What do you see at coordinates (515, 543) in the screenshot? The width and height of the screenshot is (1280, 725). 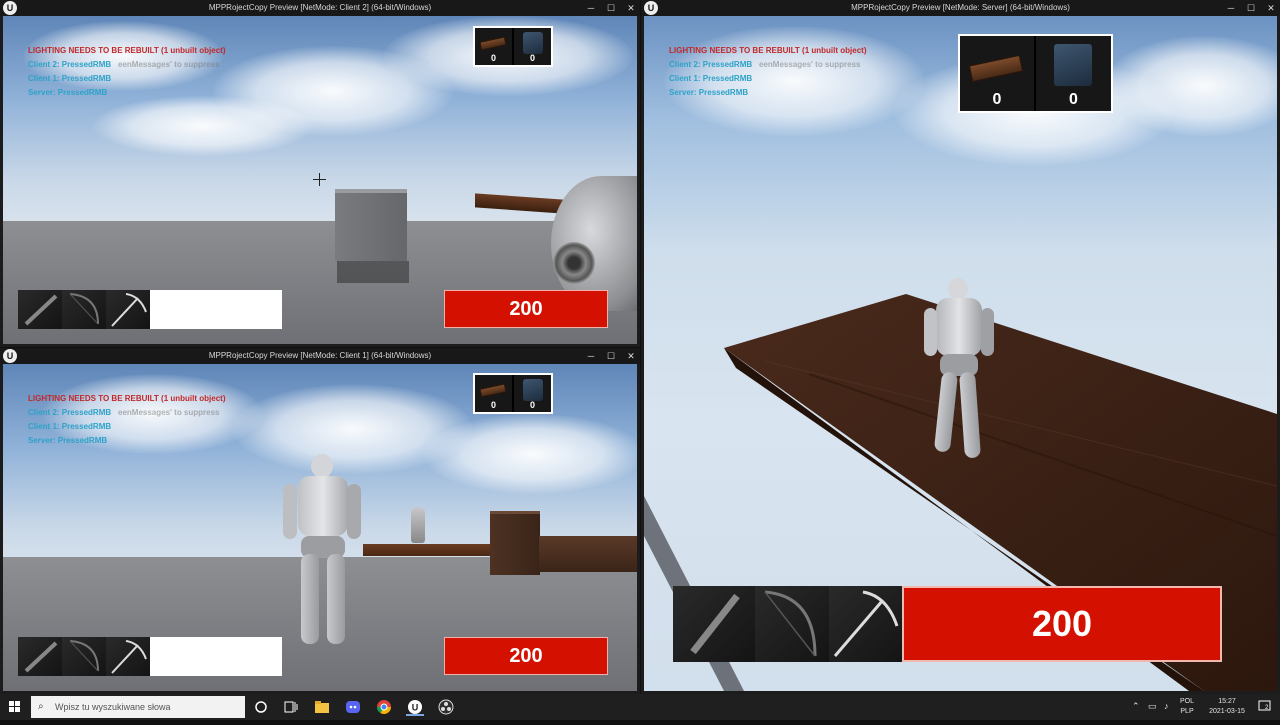 I see `wooden-crate` at bounding box center [515, 543].